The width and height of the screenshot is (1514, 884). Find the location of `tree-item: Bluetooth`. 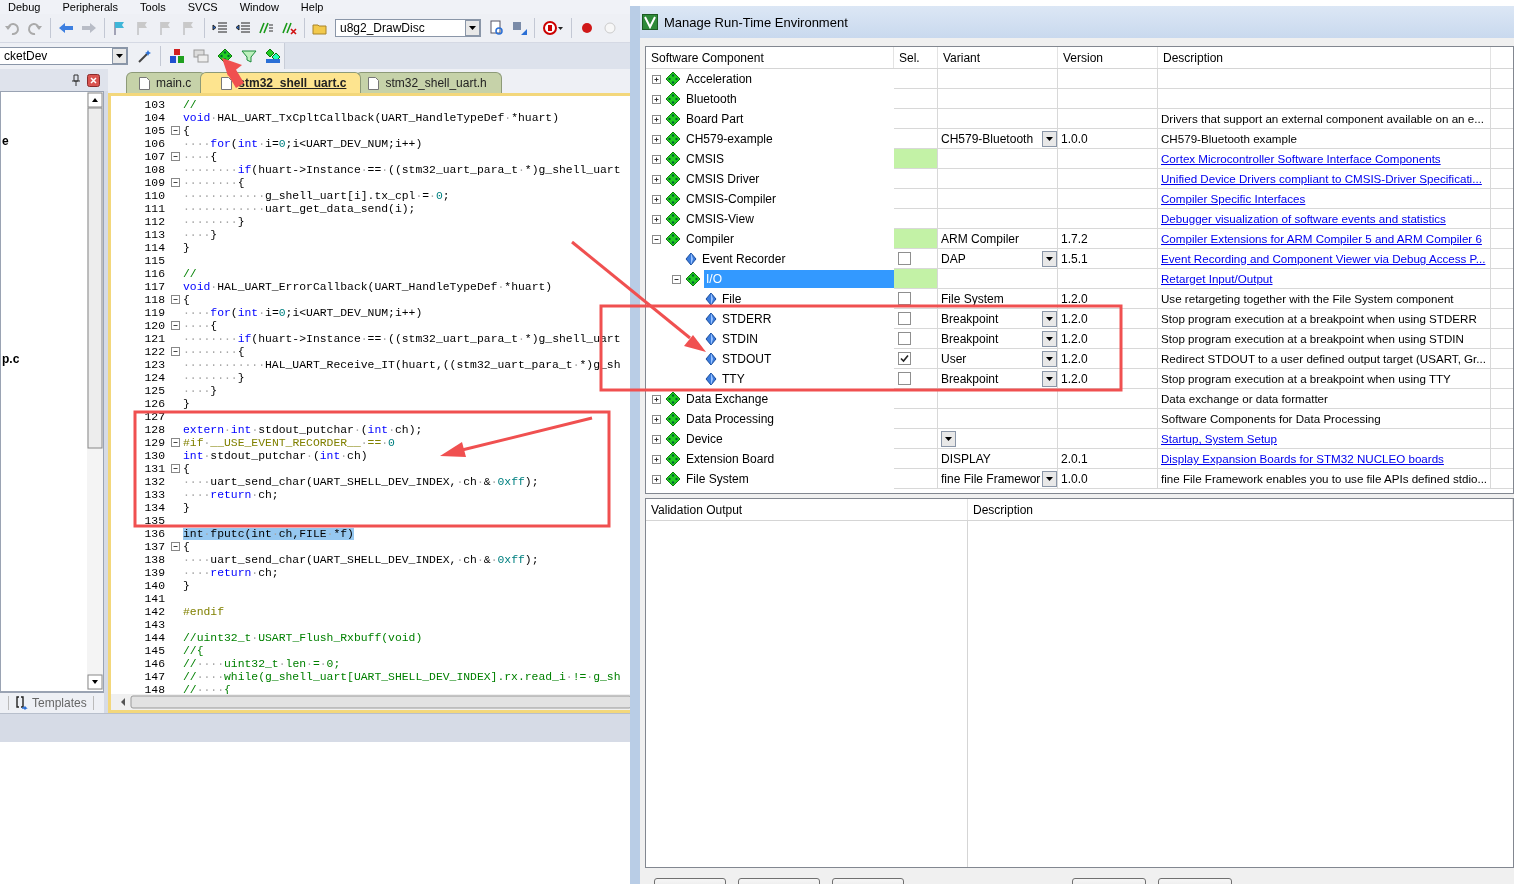

tree-item: Bluetooth is located at coordinates (789, 99).